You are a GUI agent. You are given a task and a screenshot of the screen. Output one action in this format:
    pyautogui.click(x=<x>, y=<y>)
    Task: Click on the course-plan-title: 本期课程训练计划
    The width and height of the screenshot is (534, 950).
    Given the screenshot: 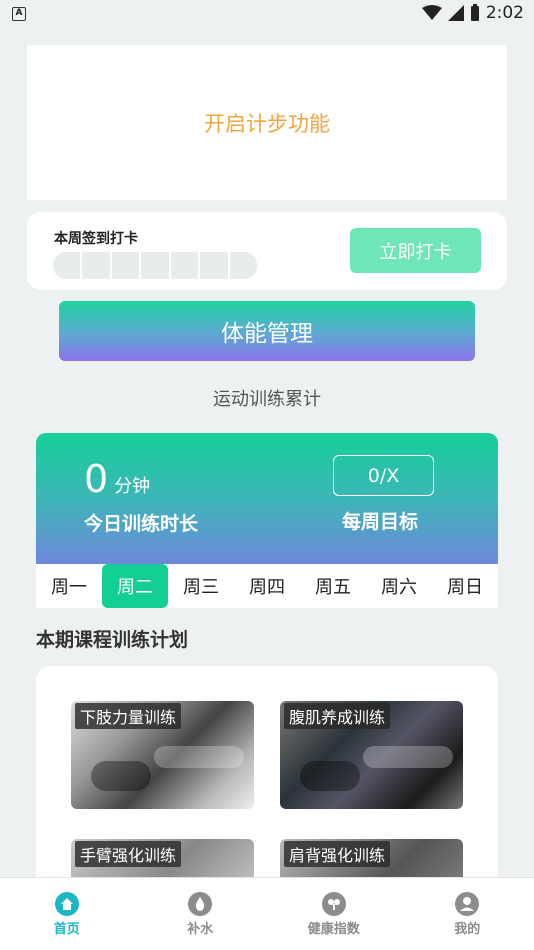 What is the action you would take?
    pyautogui.click(x=112, y=640)
    